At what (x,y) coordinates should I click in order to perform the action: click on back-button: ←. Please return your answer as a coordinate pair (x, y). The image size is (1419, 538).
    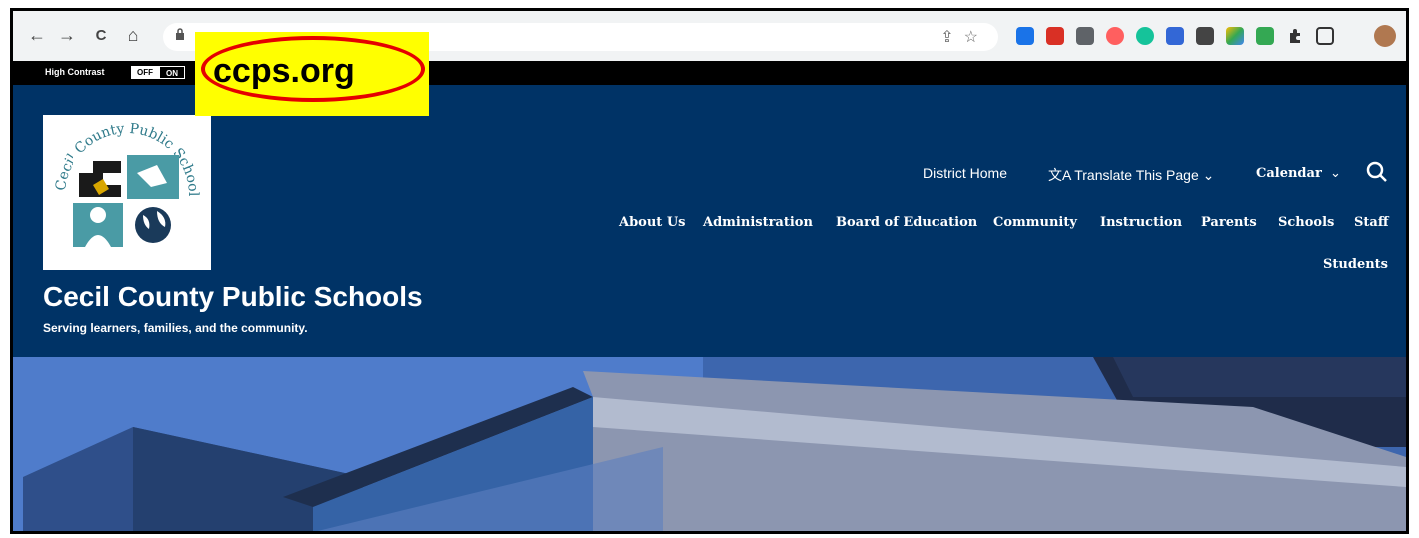
    Looking at the image, I should click on (37, 35).